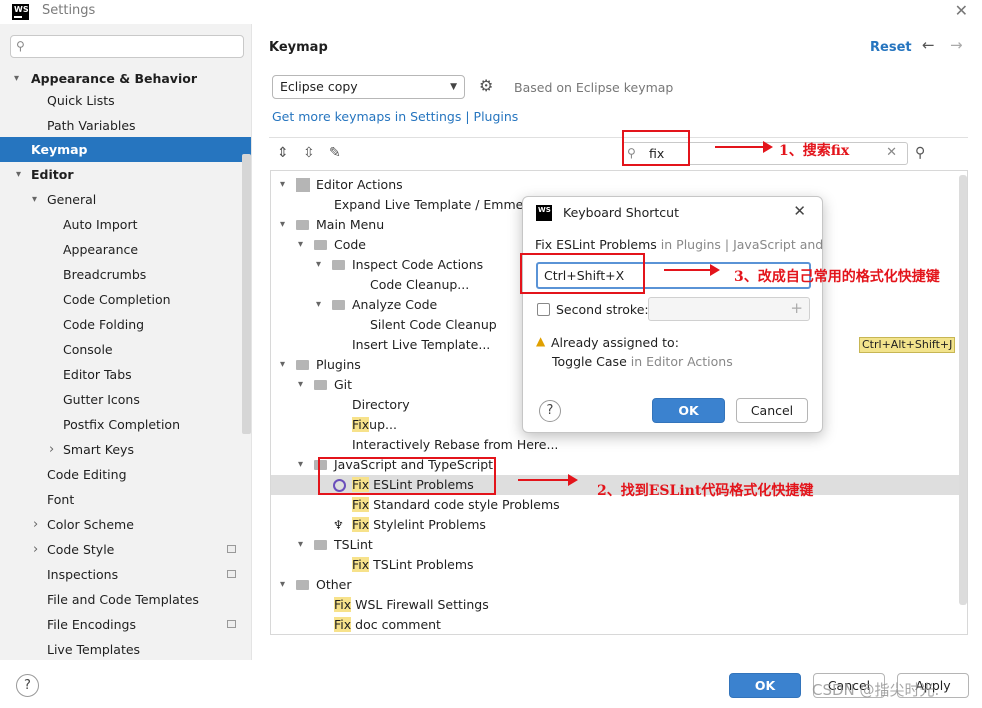  Describe the element at coordinates (679, 361) in the screenshot. I see `conflict-action-context: in Editor Actions` at that location.